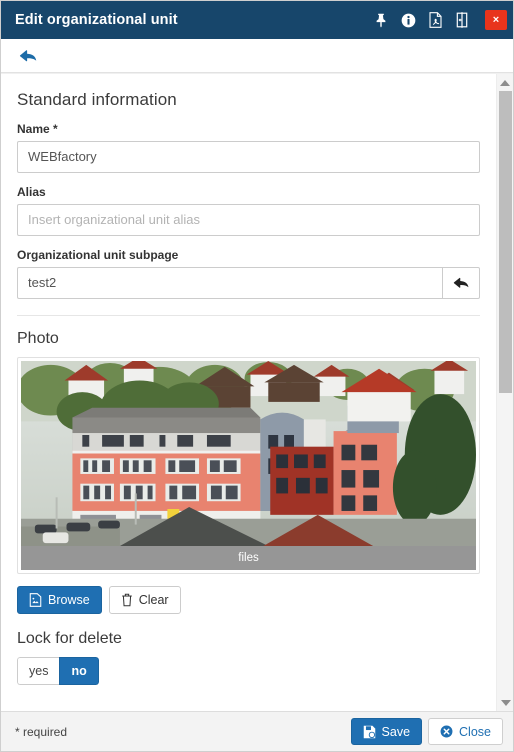  I want to click on subpage-label: Organizational unit subpage, so click(98, 255).